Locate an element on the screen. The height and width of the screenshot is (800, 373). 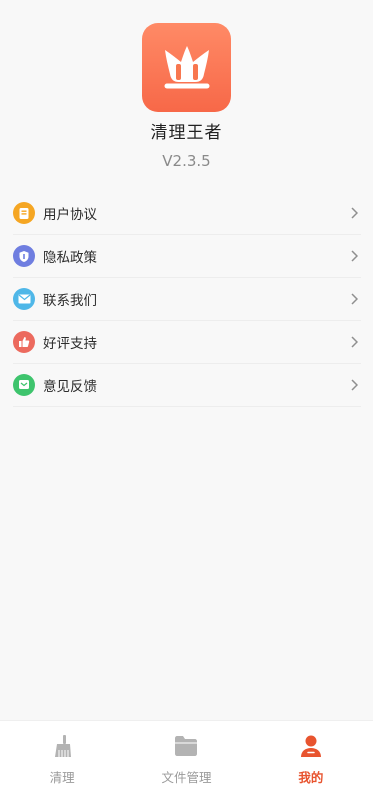
user-icon is located at coordinates (311, 746).